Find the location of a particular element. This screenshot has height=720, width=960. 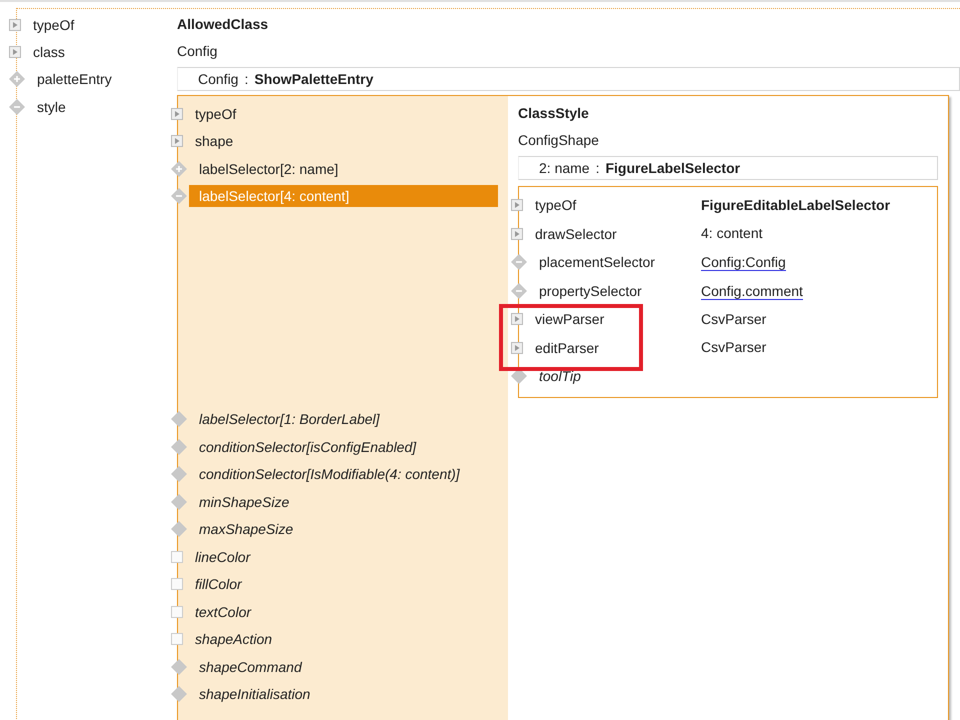

reference-field: 2: name : FigureLabelSelector is located at coordinates (728, 168).